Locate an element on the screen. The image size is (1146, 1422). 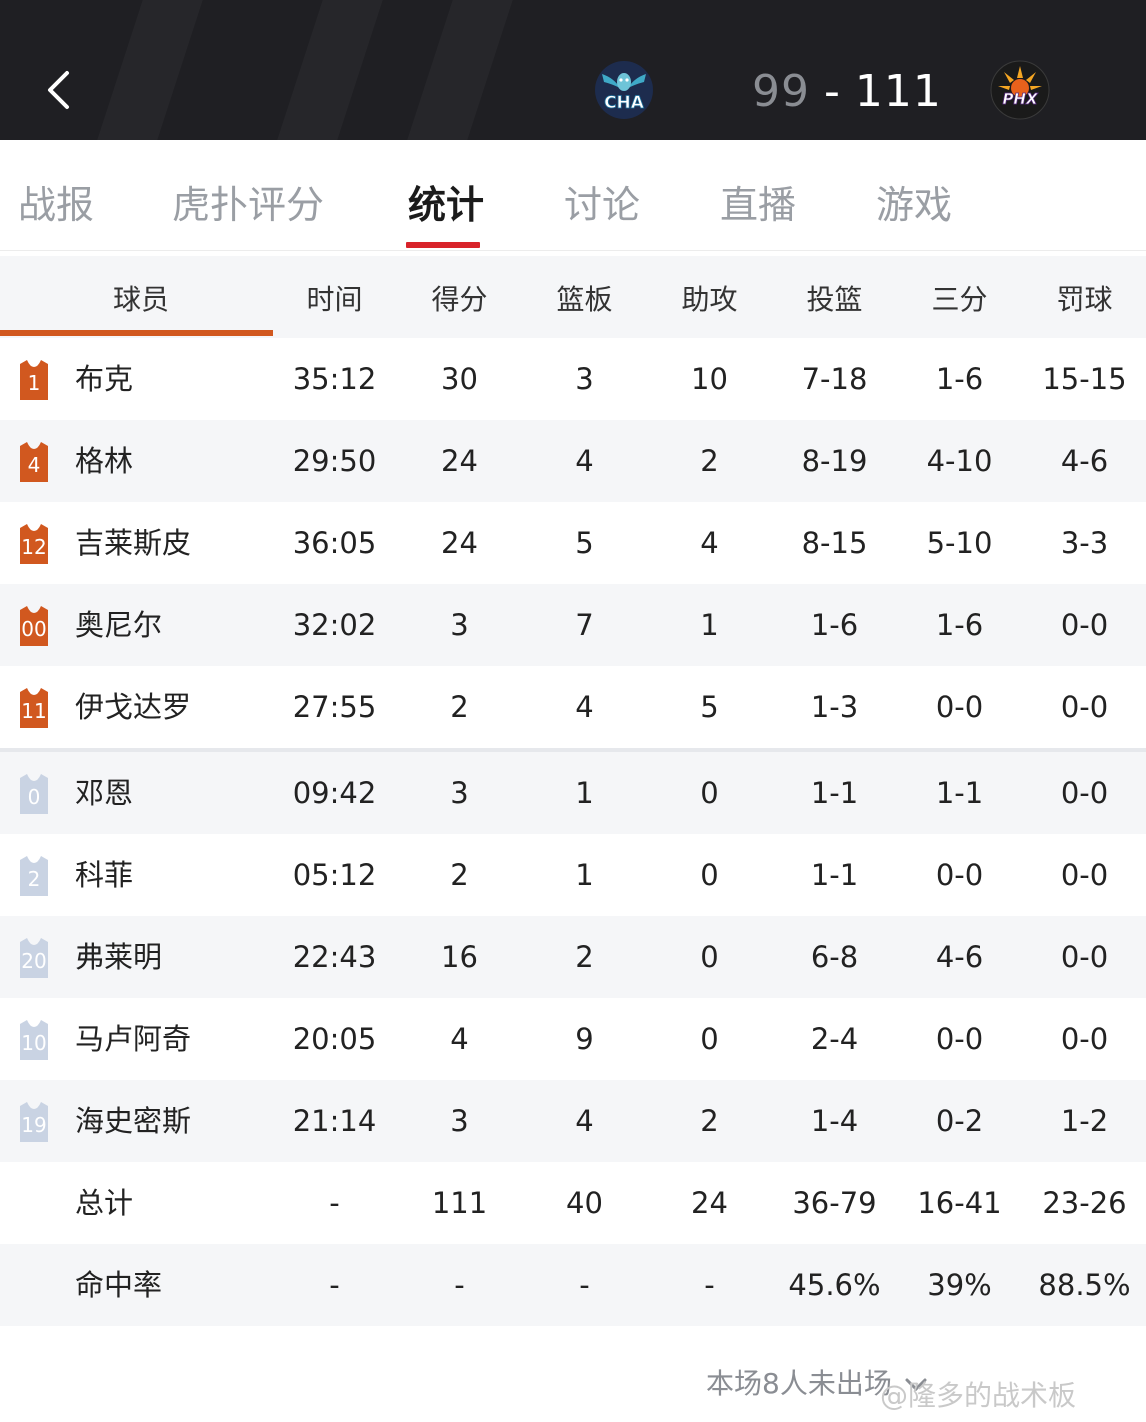
hornets-logo: CHA is located at coordinates (624, 90).